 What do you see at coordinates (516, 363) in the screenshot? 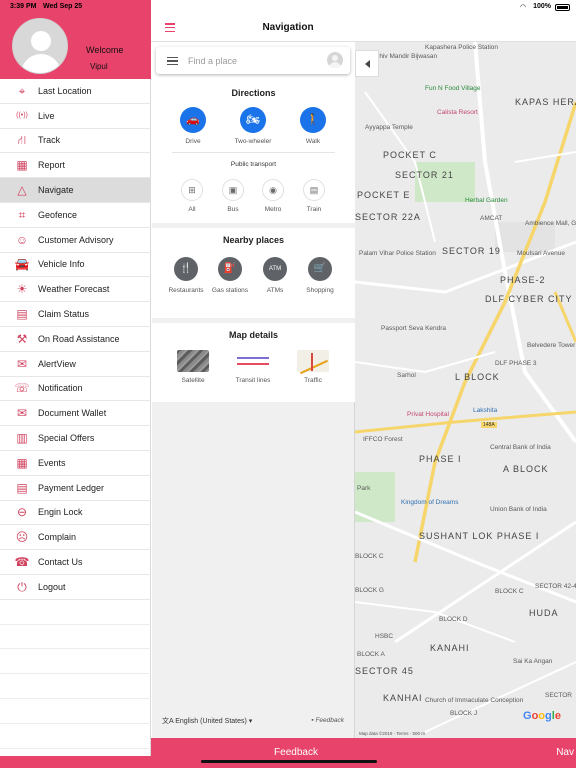
I see `map-place-label: DLF PHASE 3` at bounding box center [516, 363].